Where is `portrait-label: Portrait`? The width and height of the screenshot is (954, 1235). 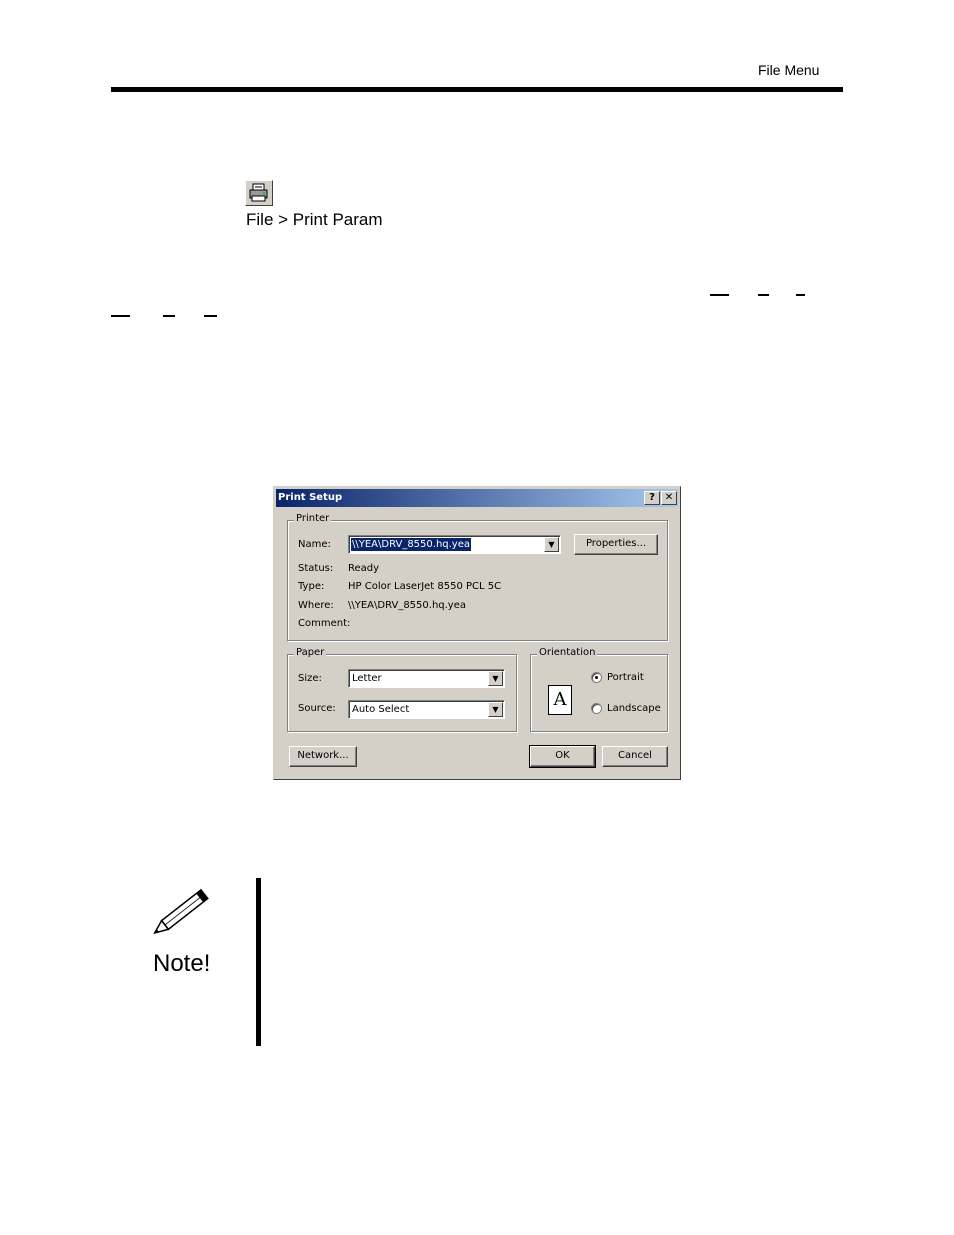
portrait-label: Portrait is located at coordinates (625, 677).